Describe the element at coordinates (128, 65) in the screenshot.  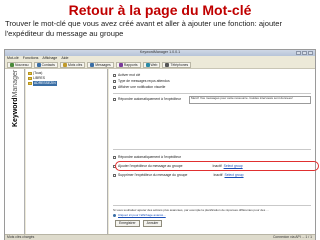
I see `toolbar-reports-button: Rapports` at that location.